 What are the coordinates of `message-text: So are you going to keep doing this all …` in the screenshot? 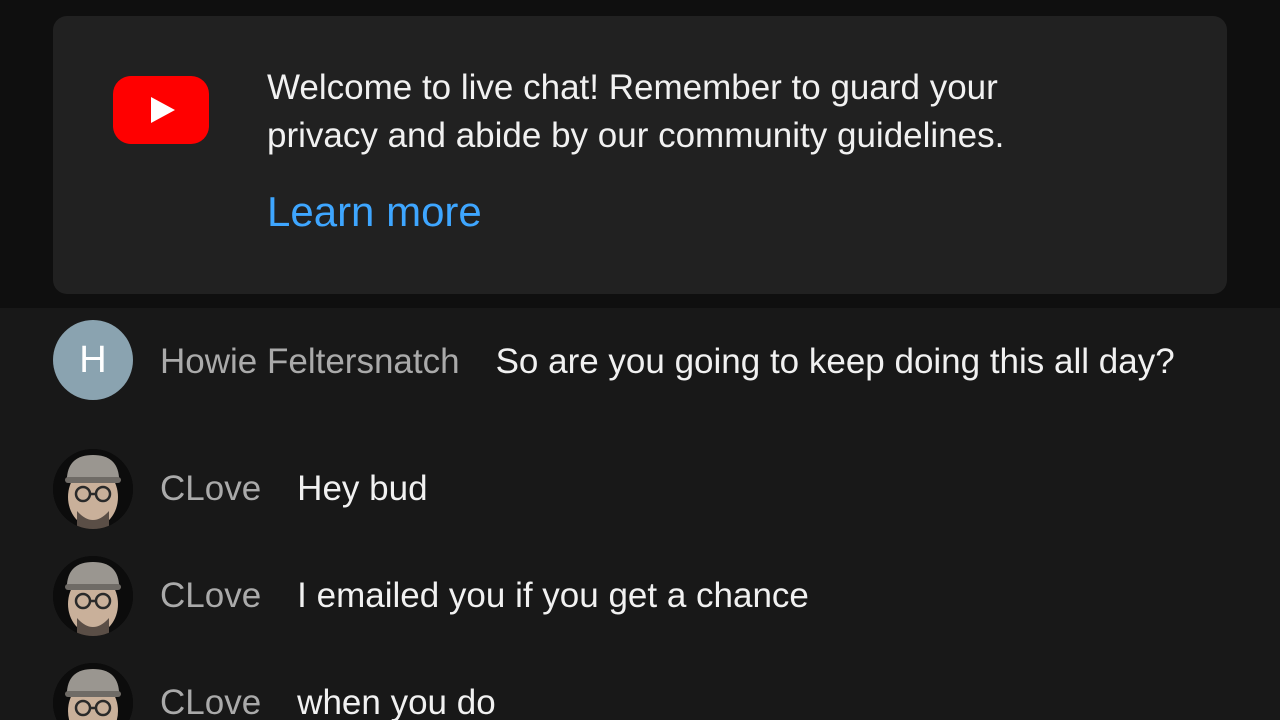 It's located at (835, 361).